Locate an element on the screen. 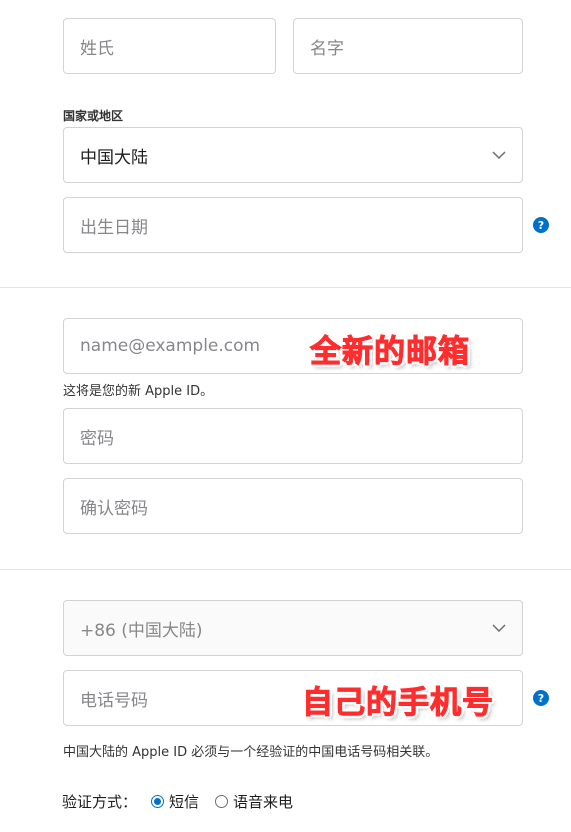 This screenshot has height=832, width=571. email-placeholder: name@example.com is located at coordinates (170, 346).